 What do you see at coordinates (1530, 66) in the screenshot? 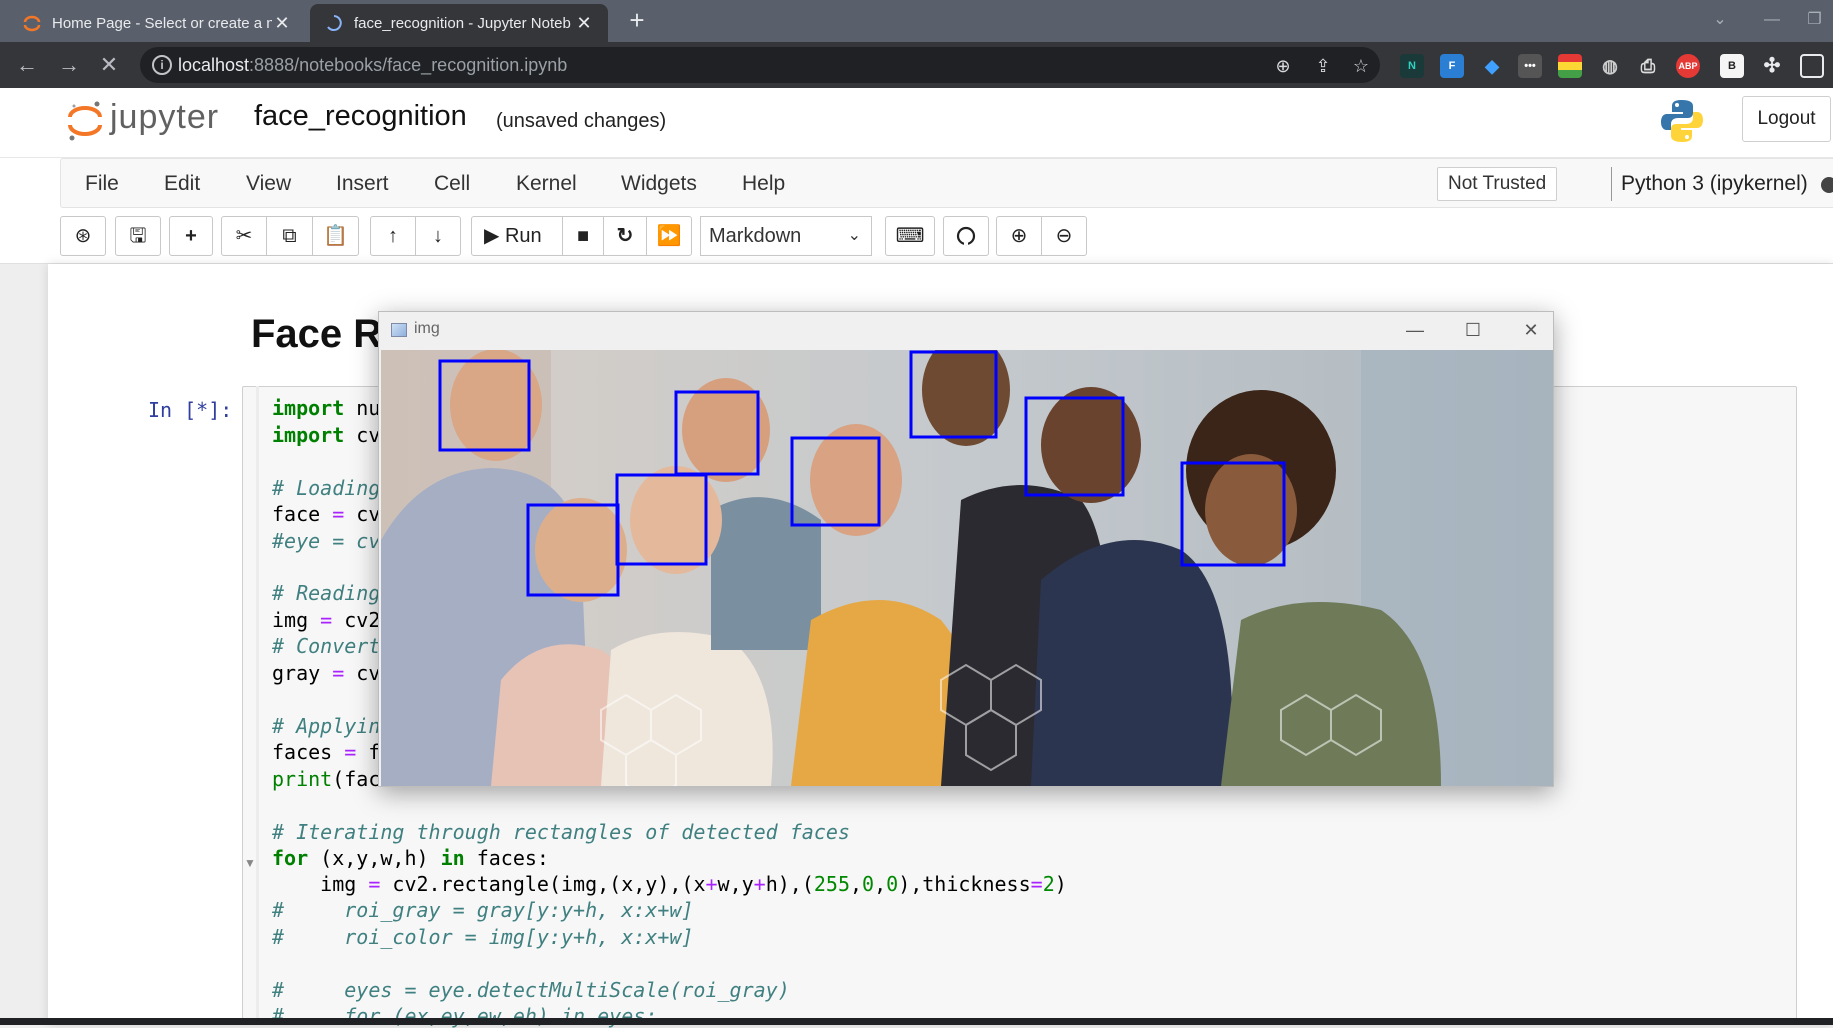
I see `extension-dots-icon: •••` at bounding box center [1530, 66].